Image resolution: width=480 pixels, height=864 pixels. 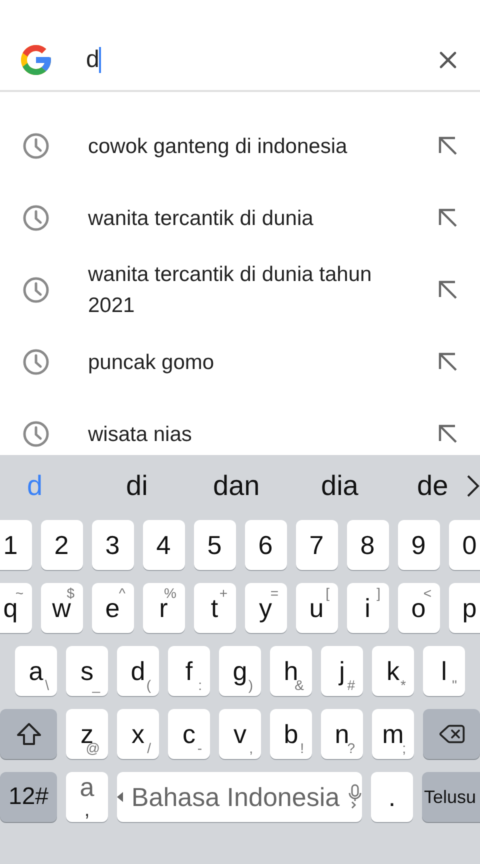 I want to click on keyboard-key: a\, so click(x=36, y=671).